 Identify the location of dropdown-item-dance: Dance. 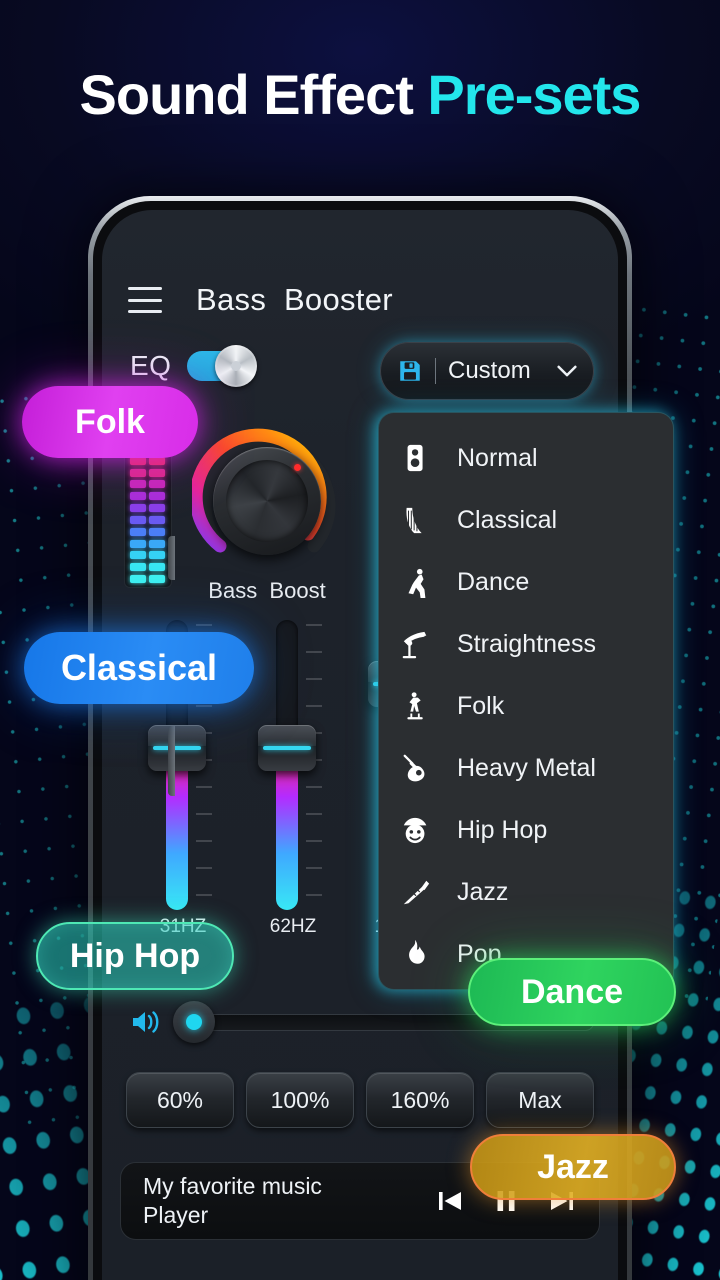
(526, 582).